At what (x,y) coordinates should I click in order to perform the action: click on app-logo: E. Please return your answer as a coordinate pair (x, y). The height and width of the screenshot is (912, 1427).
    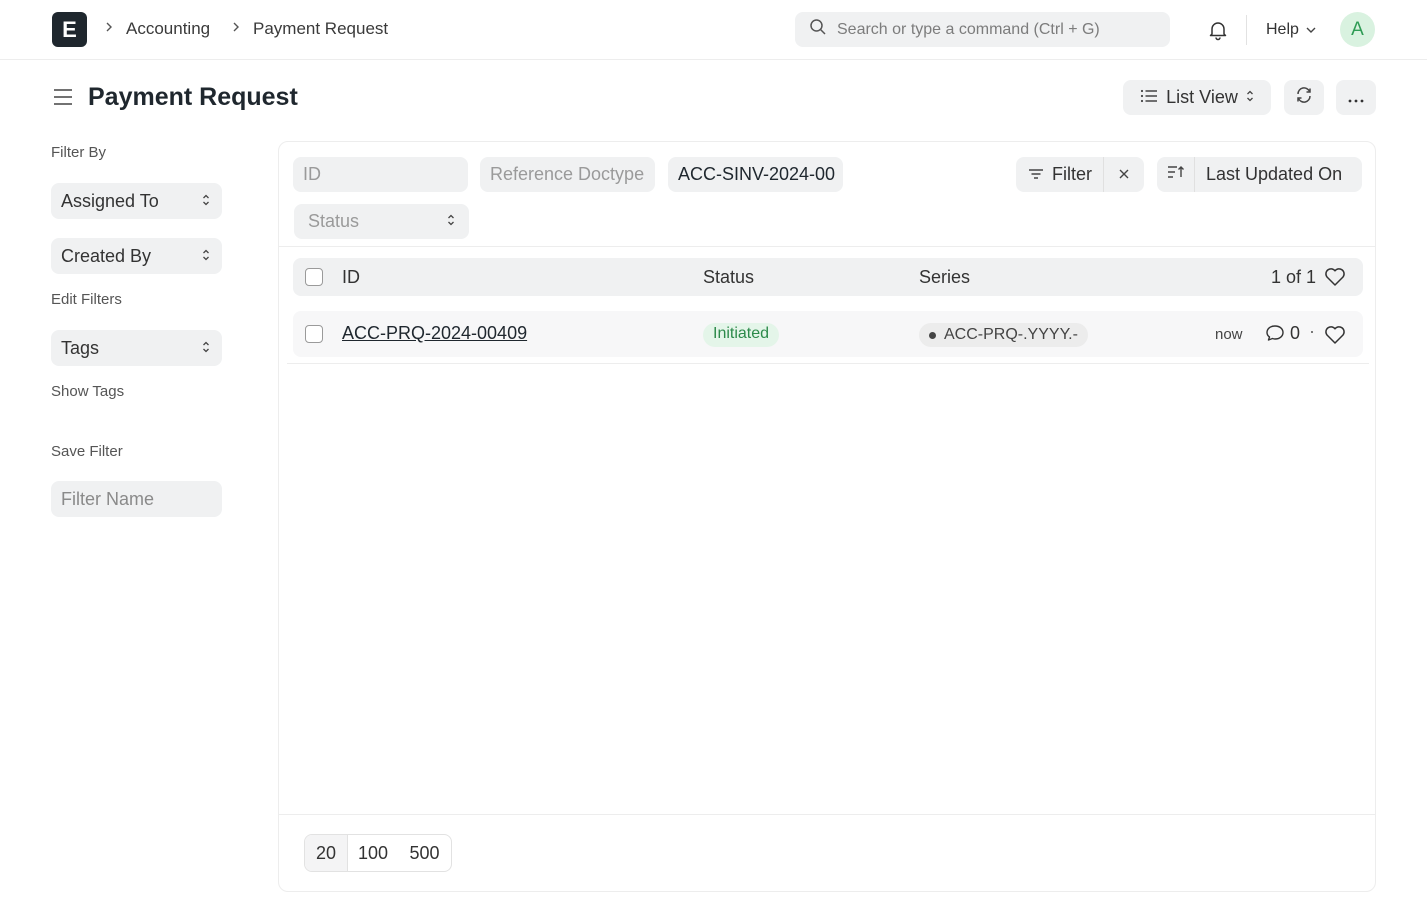
    Looking at the image, I should click on (69, 29).